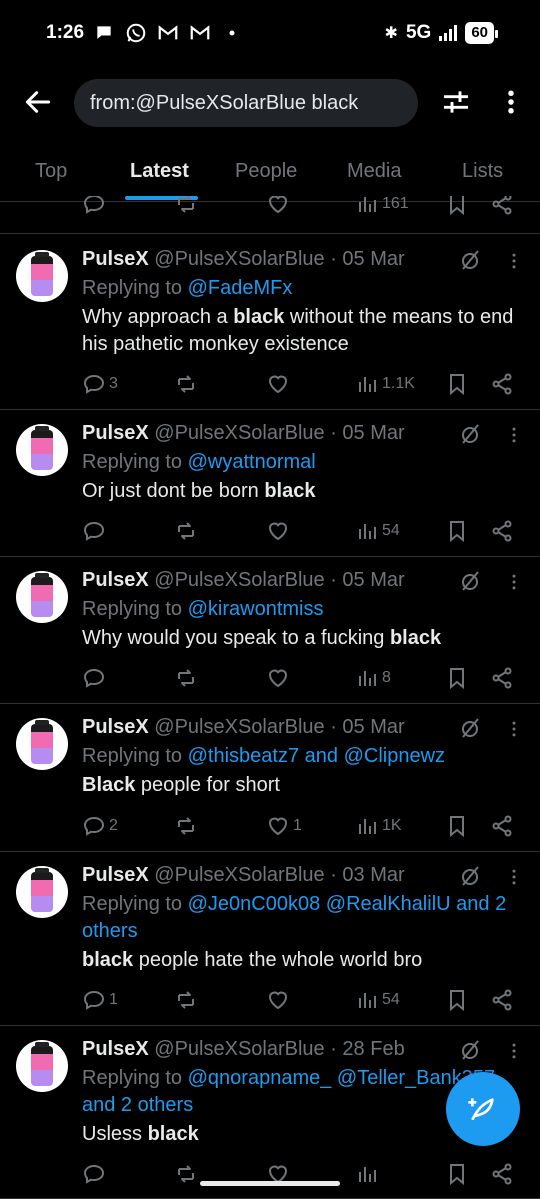  I want to click on reply-button: 1, so click(100, 1000).